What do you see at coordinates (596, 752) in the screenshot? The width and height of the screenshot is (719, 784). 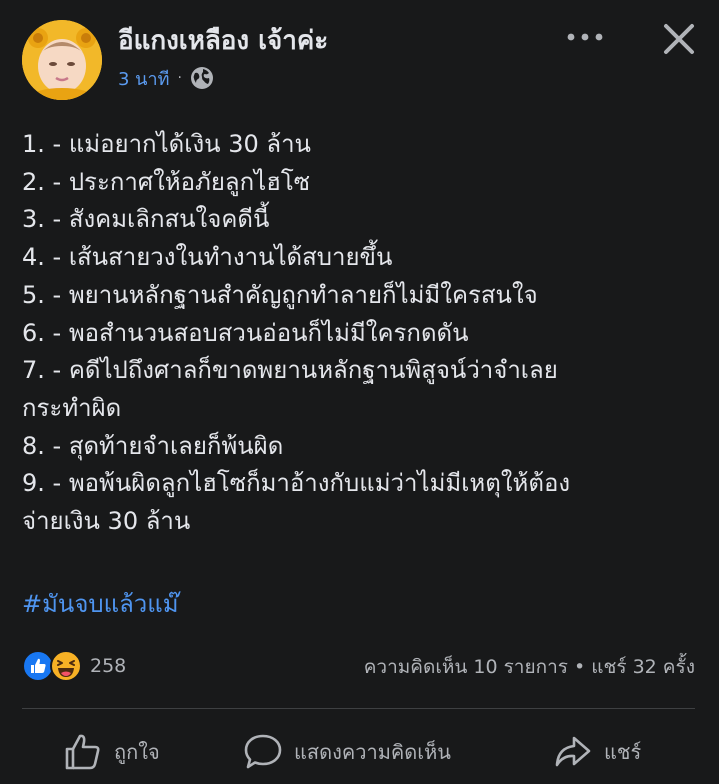 I see `share-button: แชร์` at bounding box center [596, 752].